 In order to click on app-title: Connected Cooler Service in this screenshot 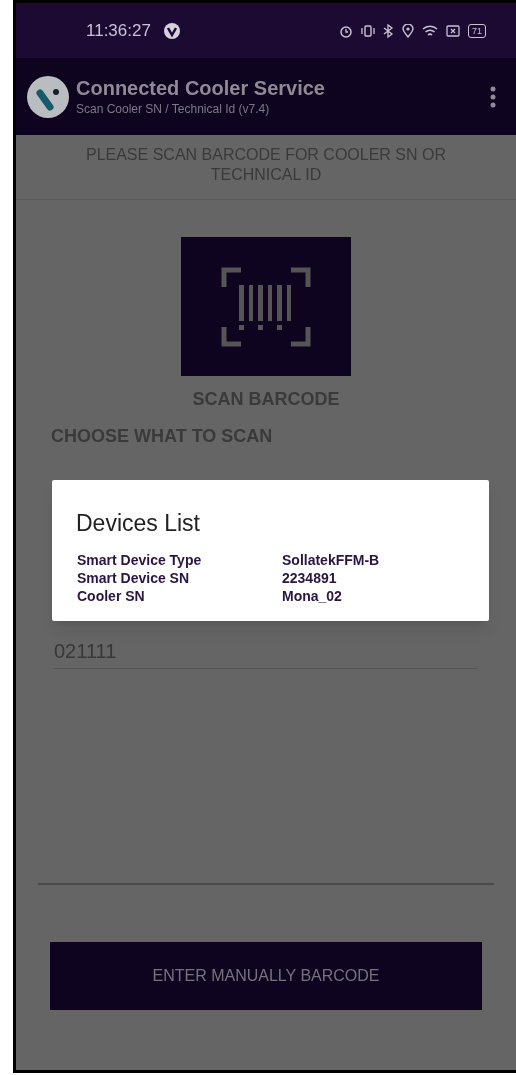, I will do `click(200, 87)`.